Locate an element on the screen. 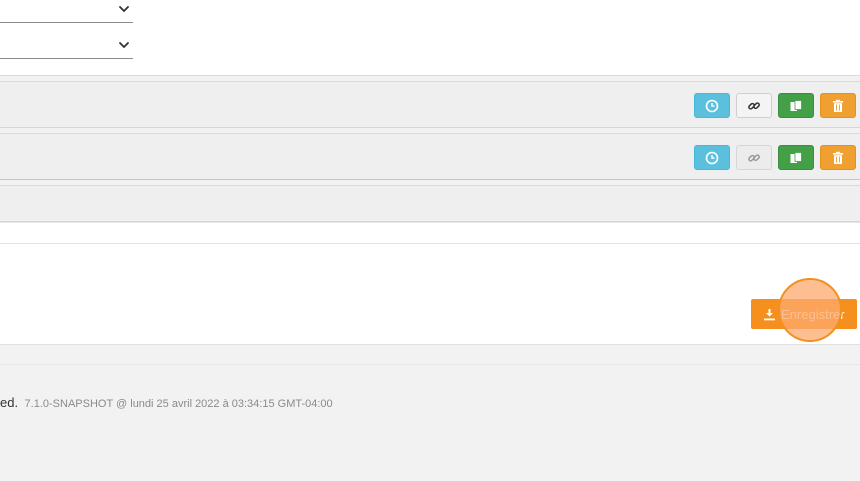 This screenshot has height=481, width=860. list-item-empty is located at coordinates (430, 203).